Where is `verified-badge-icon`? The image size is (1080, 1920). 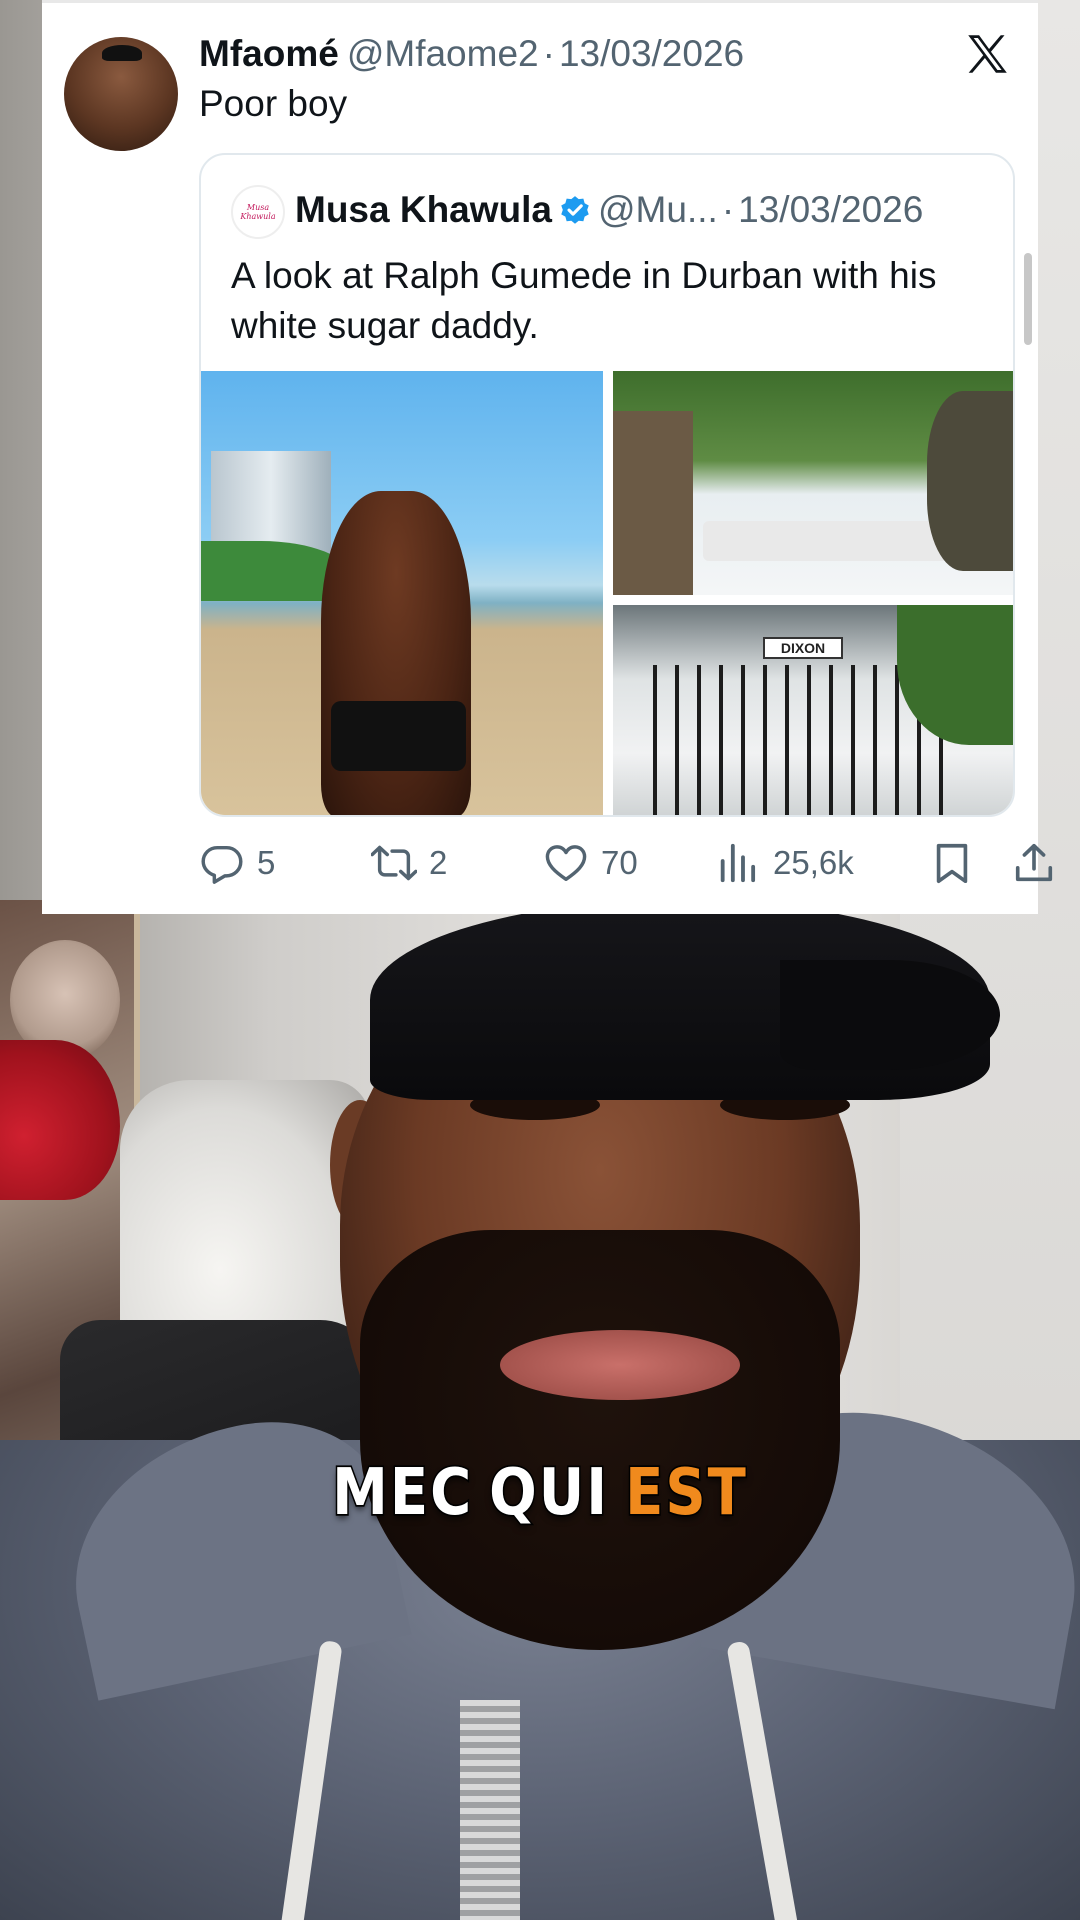
verified-badge-icon is located at coordinates (575, 210).